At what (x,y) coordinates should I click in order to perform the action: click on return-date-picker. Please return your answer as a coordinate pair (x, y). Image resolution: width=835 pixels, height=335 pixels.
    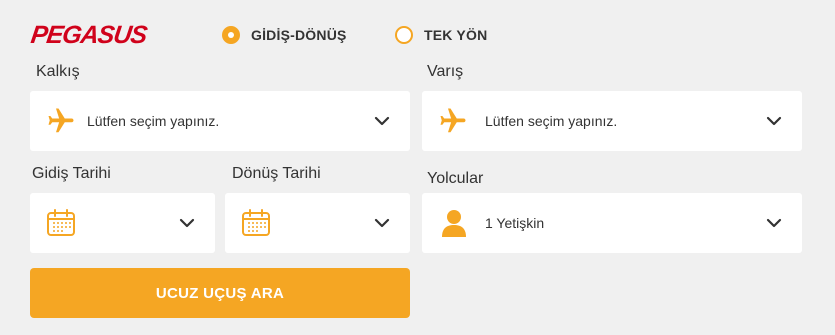
    Looking at the image, I should click on (317, 223).